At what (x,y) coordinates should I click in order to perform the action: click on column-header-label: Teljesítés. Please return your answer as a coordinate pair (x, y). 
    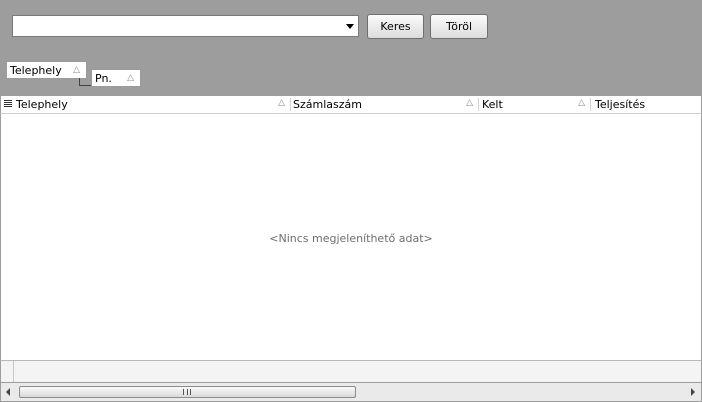
    Looking at the image, I should click on (620, 104).